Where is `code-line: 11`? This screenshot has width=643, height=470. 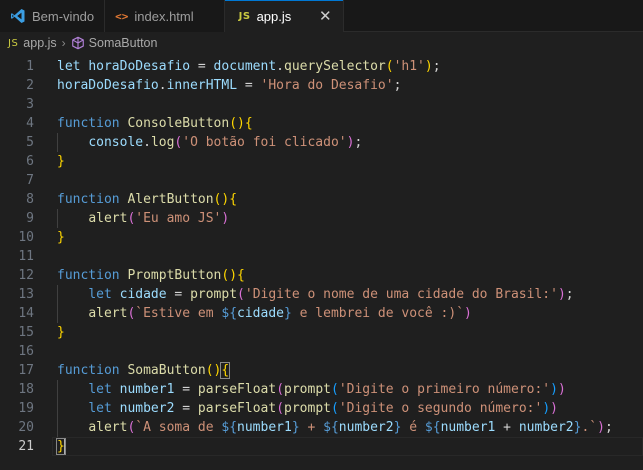
code-line: 11 is located at coordinates (321, 256).